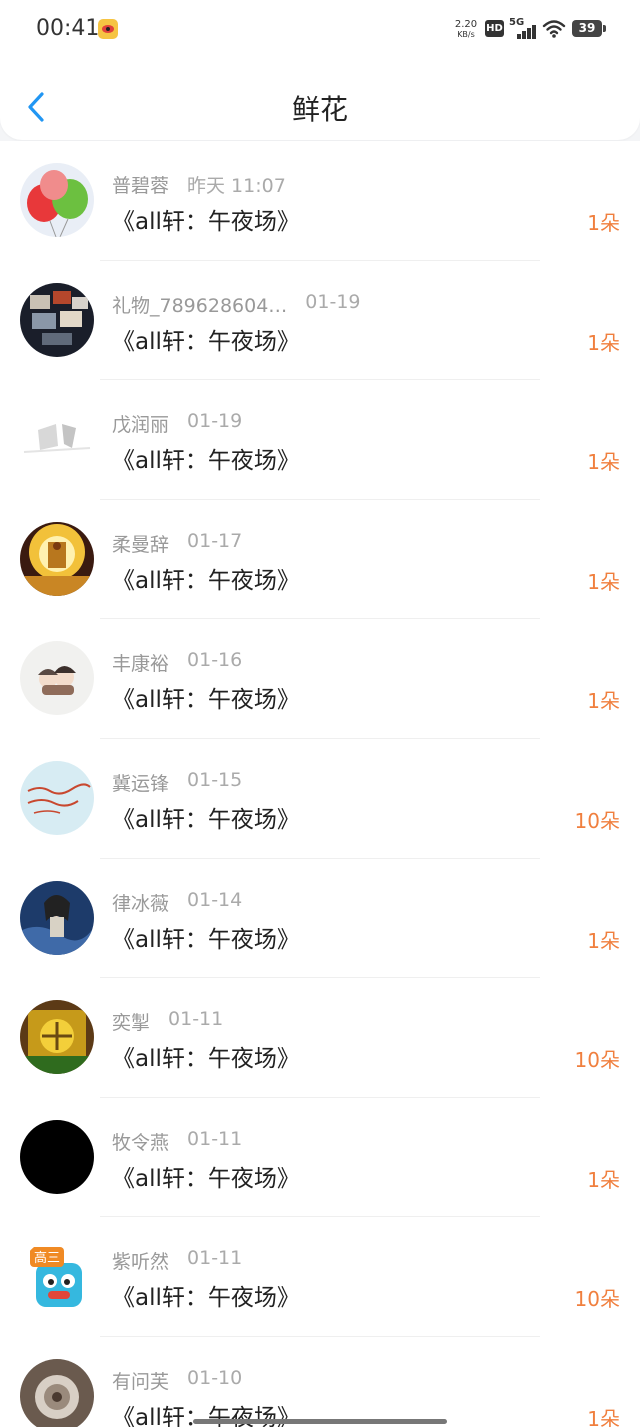 This screenshot has width=640, height=1427. What do you see at coordinates (177, 543) in the screenshot?
I see `item-meta: 柔曼辞 01-17` at bounding box center [177, 543].